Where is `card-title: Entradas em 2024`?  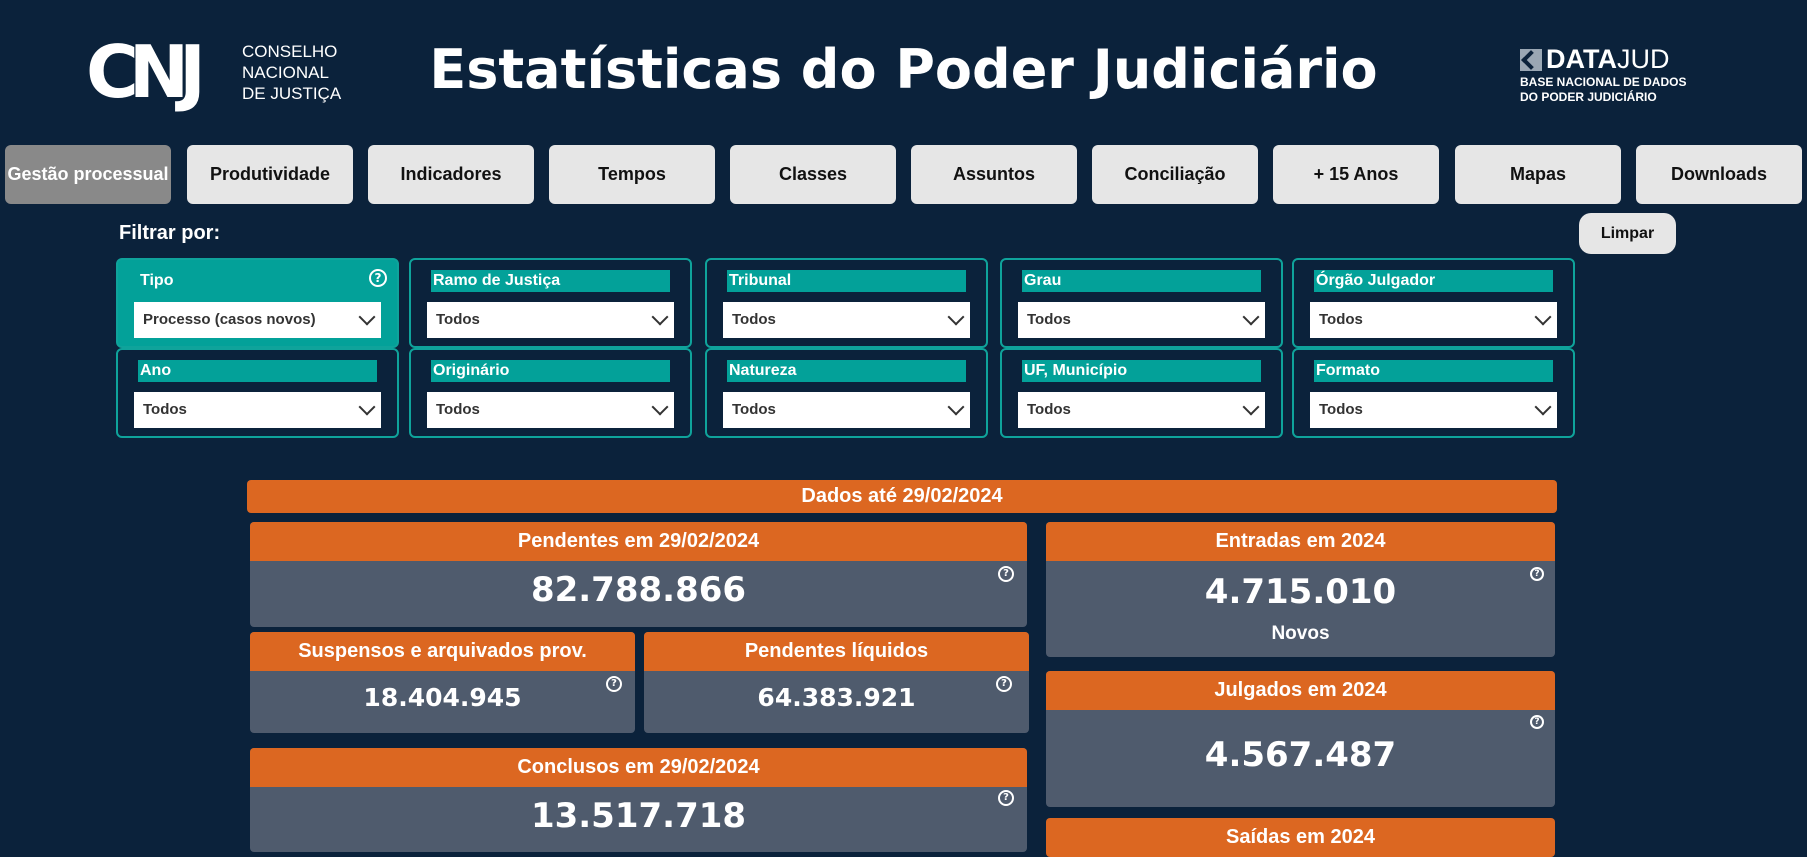 card-title: Entradas em 2024 is located at coordinates (1300, 541).